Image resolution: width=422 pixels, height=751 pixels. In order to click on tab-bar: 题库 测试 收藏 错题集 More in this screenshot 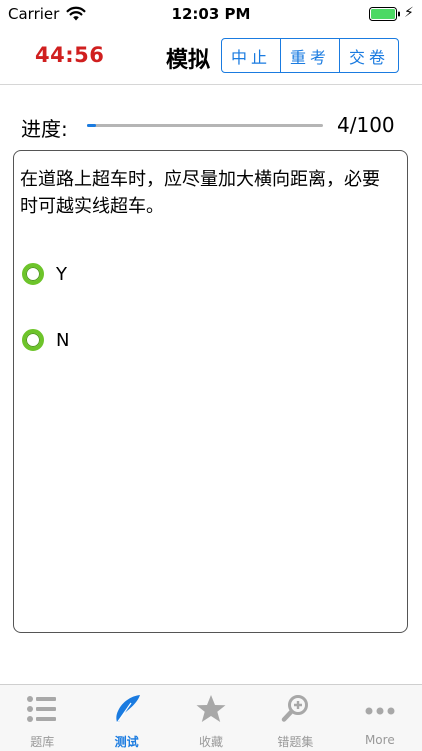, I will do `click(211, 717)`.